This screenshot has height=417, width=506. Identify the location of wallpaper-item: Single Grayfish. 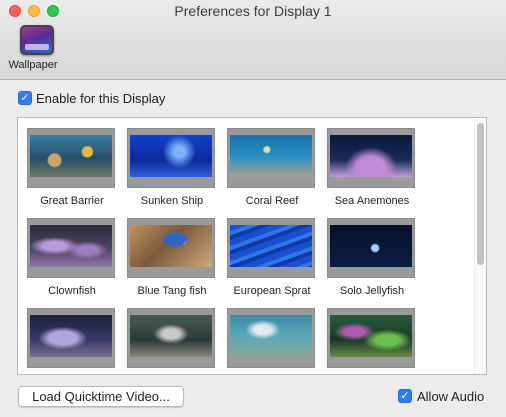
(72, 338).